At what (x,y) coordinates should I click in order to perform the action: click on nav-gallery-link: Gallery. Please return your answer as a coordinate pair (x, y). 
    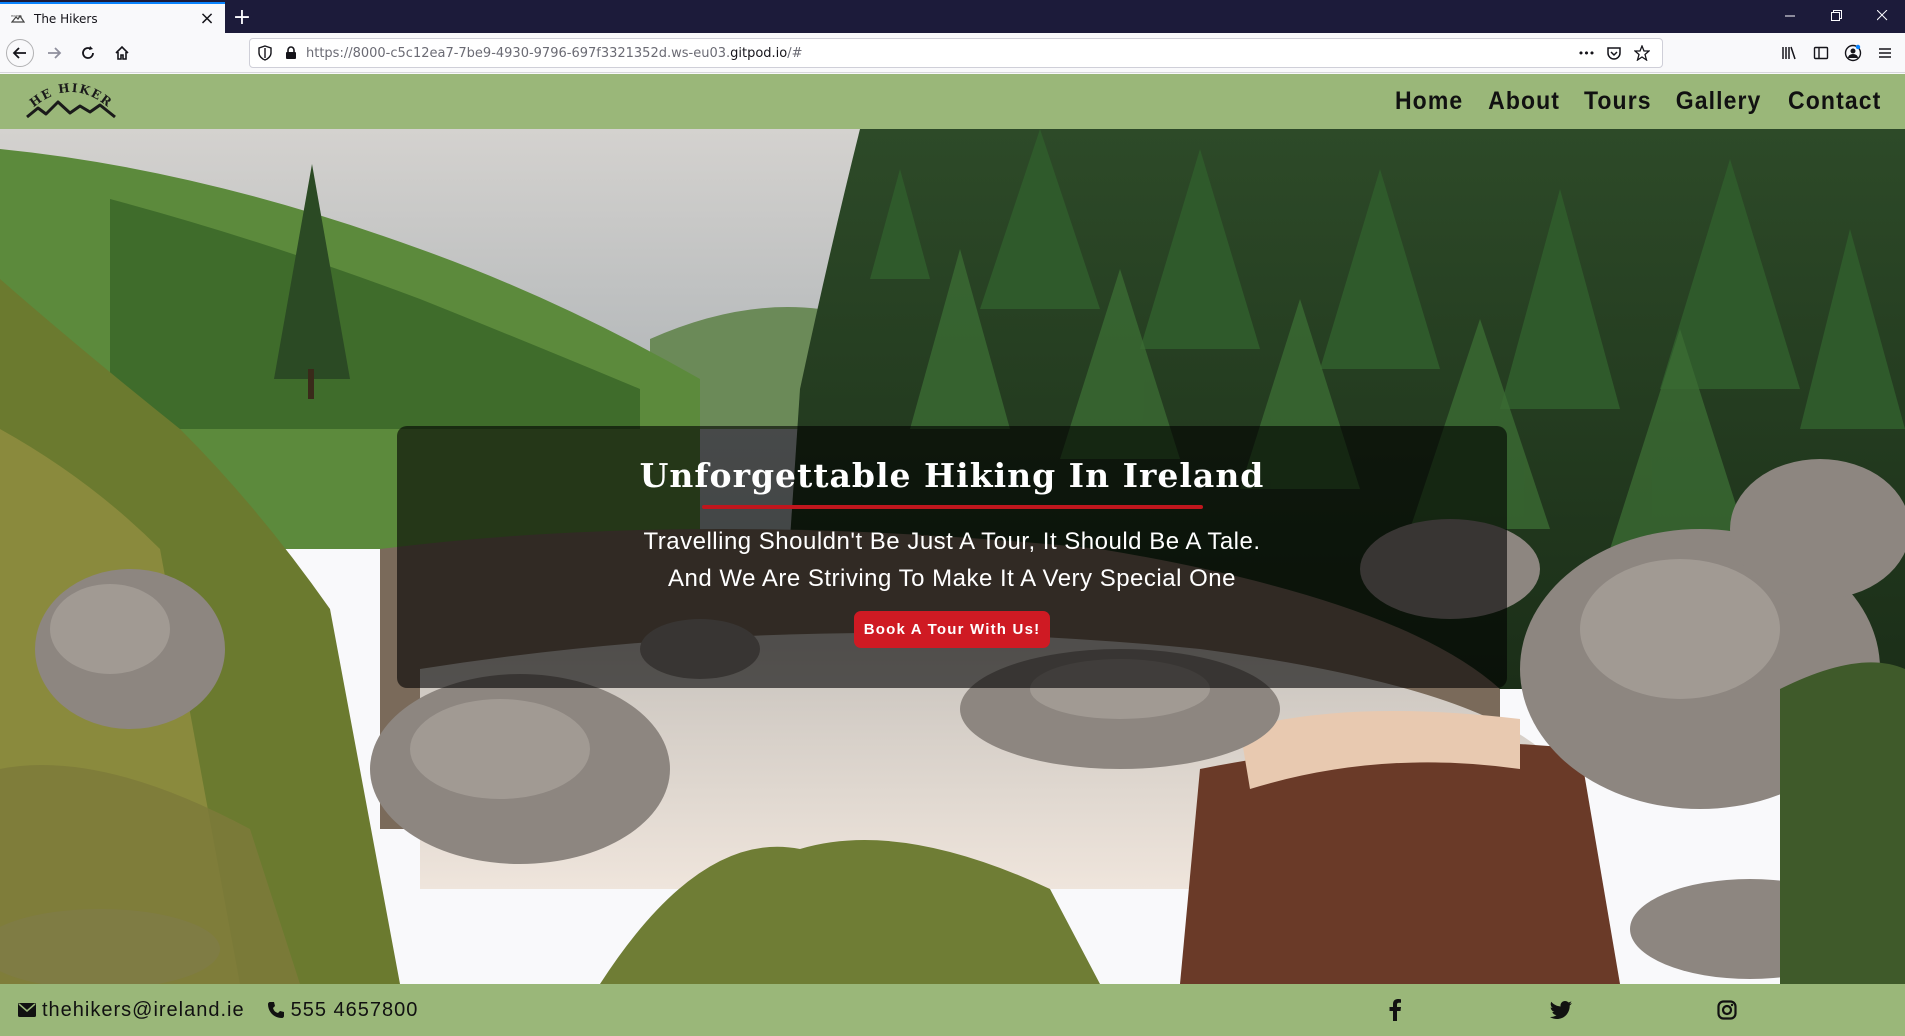
    Looking at the image, I should click on (1719, 101).